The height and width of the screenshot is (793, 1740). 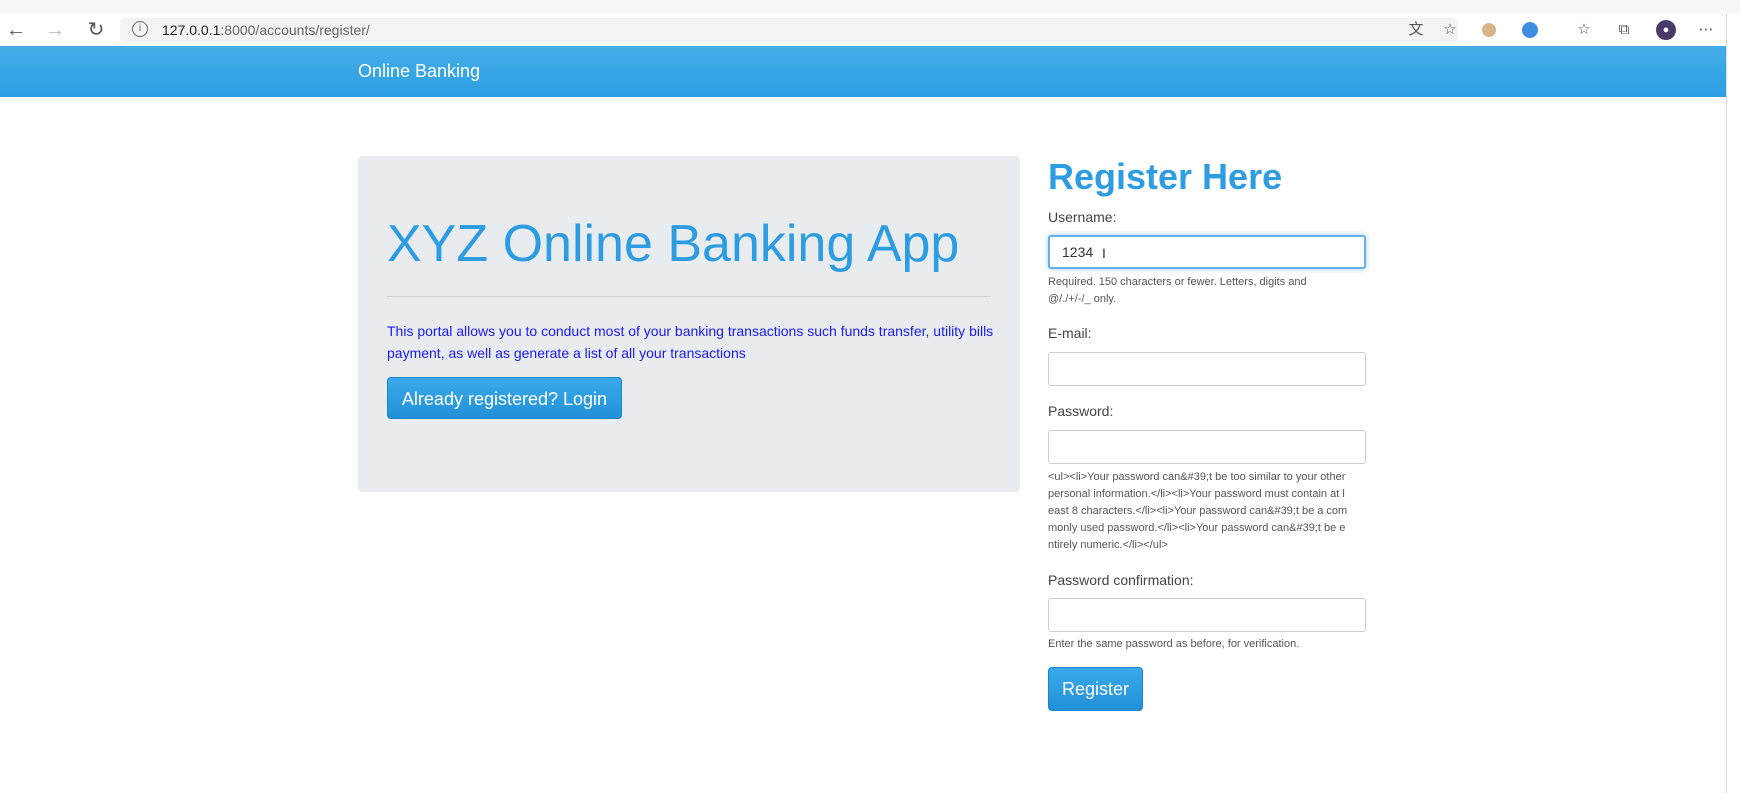 I want to click on back-icon: ←, so click(x=16, y=30).